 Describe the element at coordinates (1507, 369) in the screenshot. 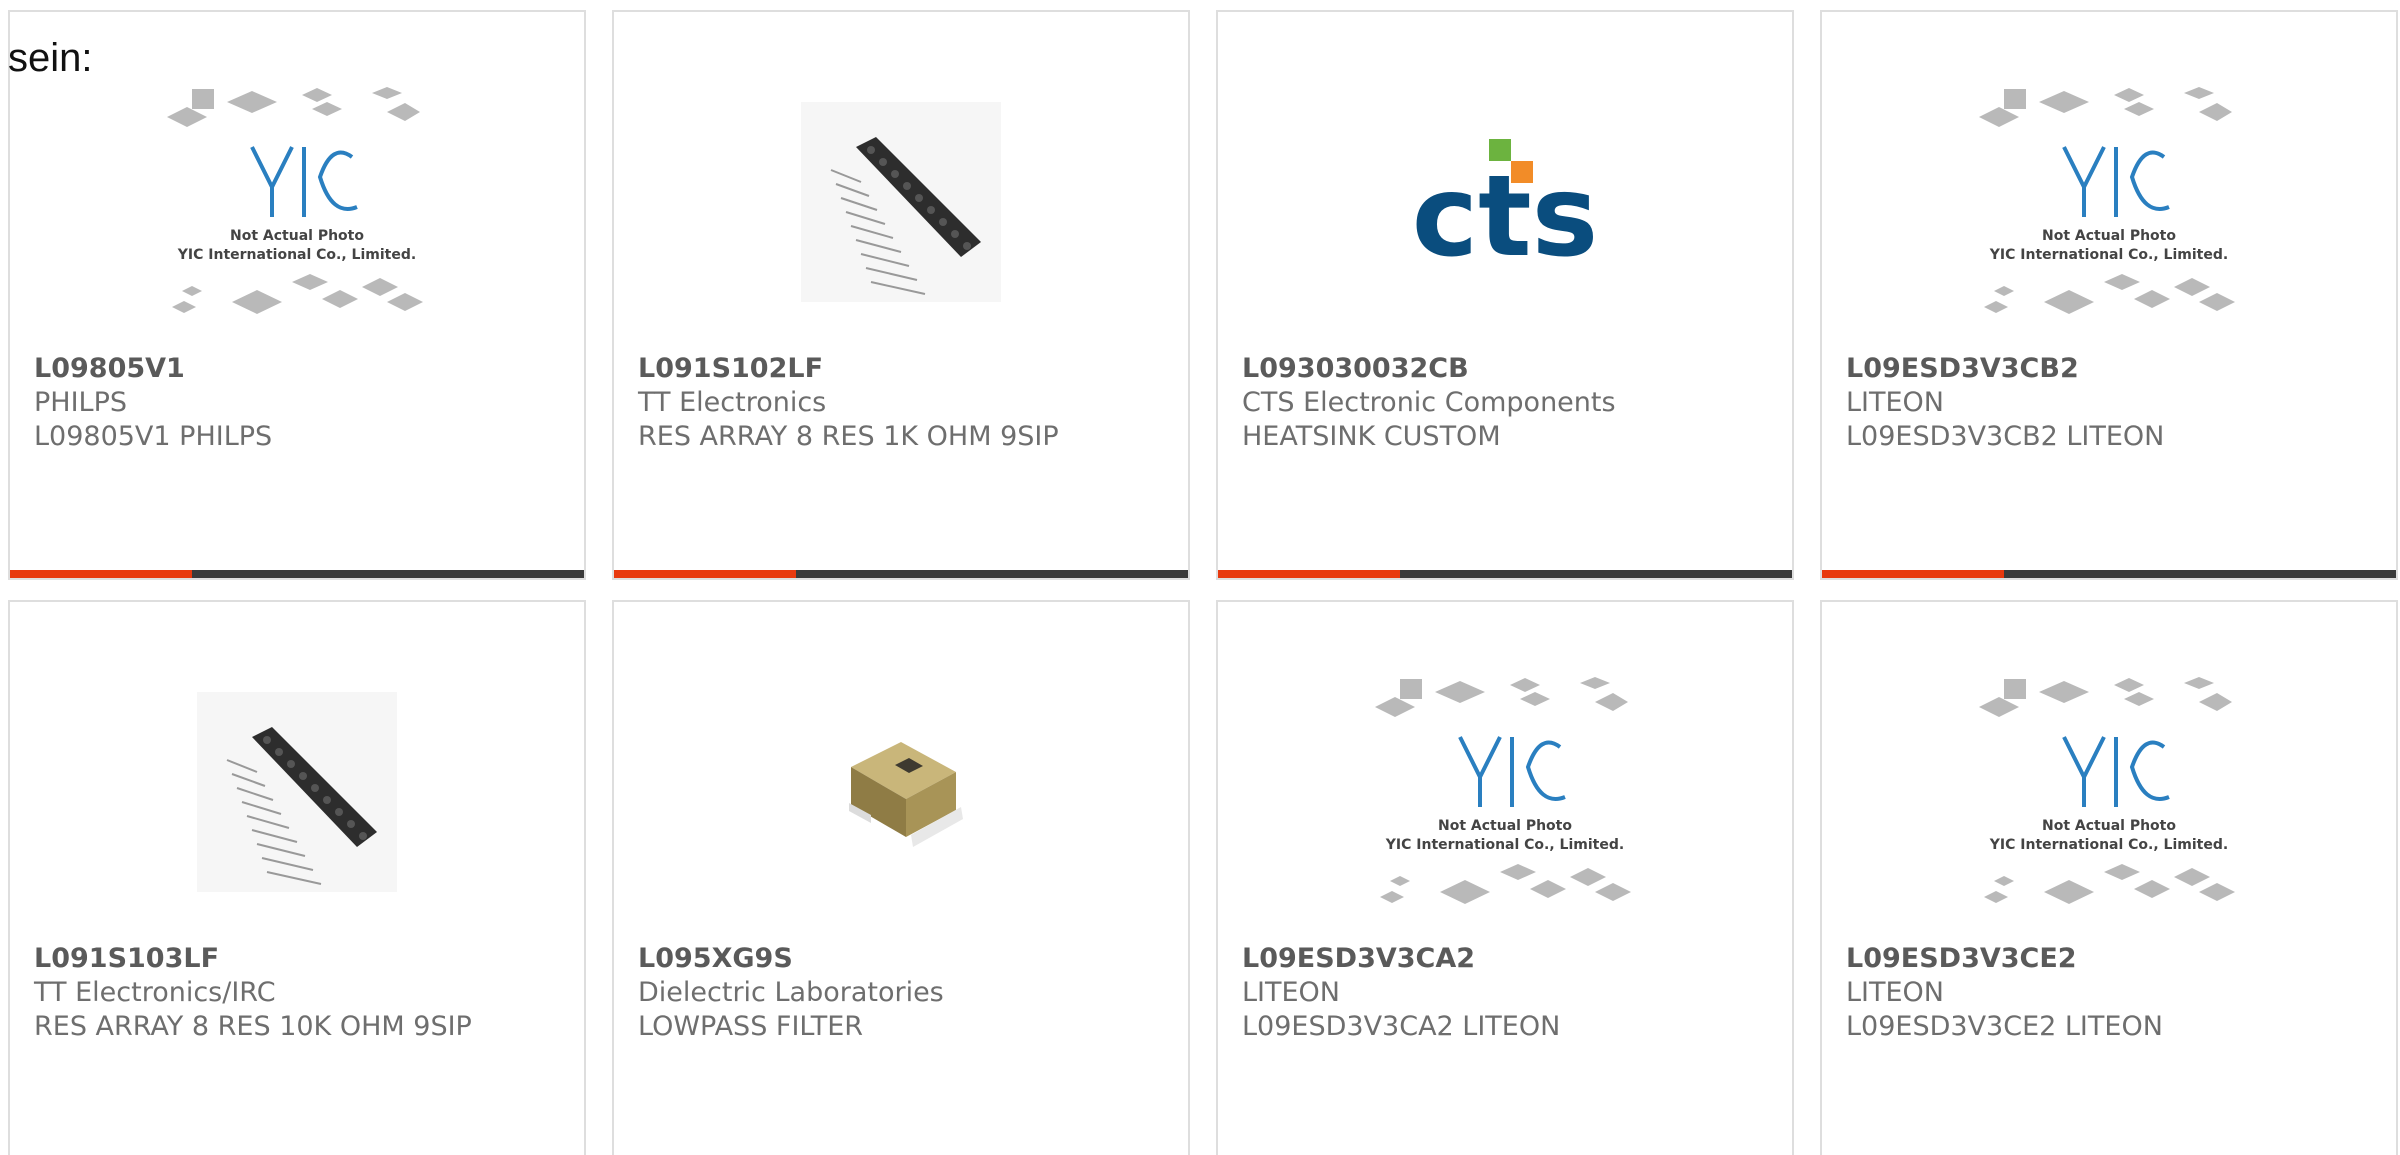

I see `part-number: L093030032CB` at that location.